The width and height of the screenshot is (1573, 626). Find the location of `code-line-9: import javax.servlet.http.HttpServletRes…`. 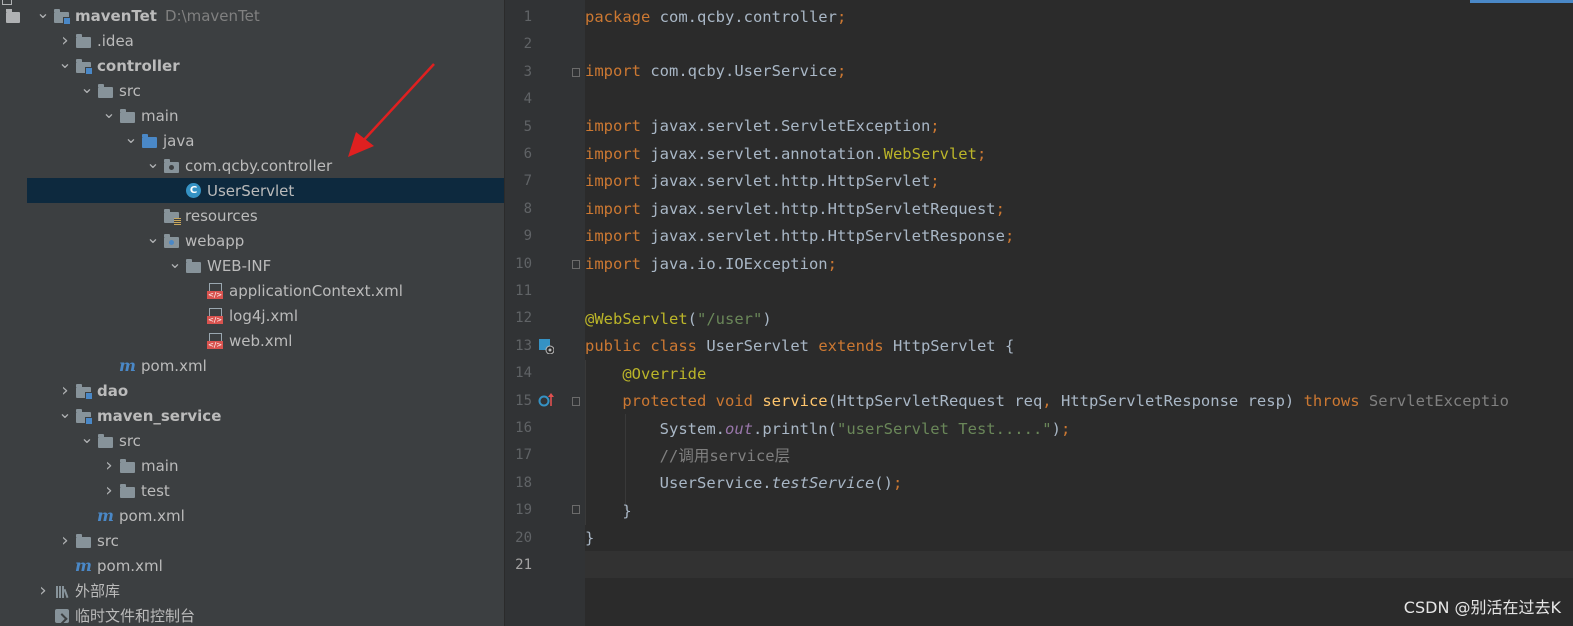

code-line-9: import javax.servlet.http.HttpServletRes… is located at coordinates (799, 236).